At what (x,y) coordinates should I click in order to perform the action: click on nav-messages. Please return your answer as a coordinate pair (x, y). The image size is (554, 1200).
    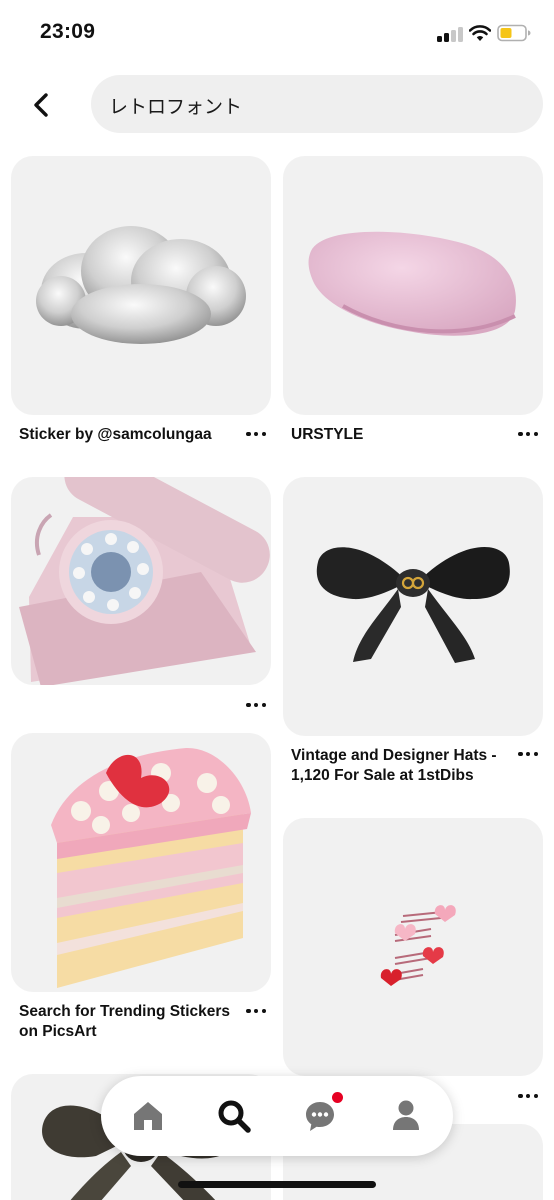
    Looking at the image, I should click on (320, 1115).